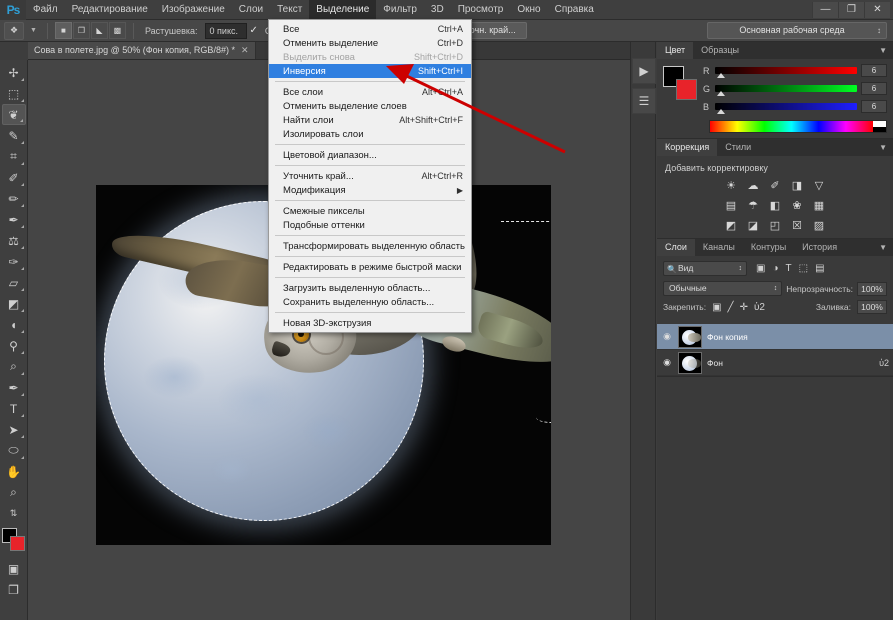 The height and width of the screenshot is (620, 893). What do you see at coordinates (14, 30) in the screenshot?
I see `active-tool-icon: ❖` at bounding box center [14, 30].